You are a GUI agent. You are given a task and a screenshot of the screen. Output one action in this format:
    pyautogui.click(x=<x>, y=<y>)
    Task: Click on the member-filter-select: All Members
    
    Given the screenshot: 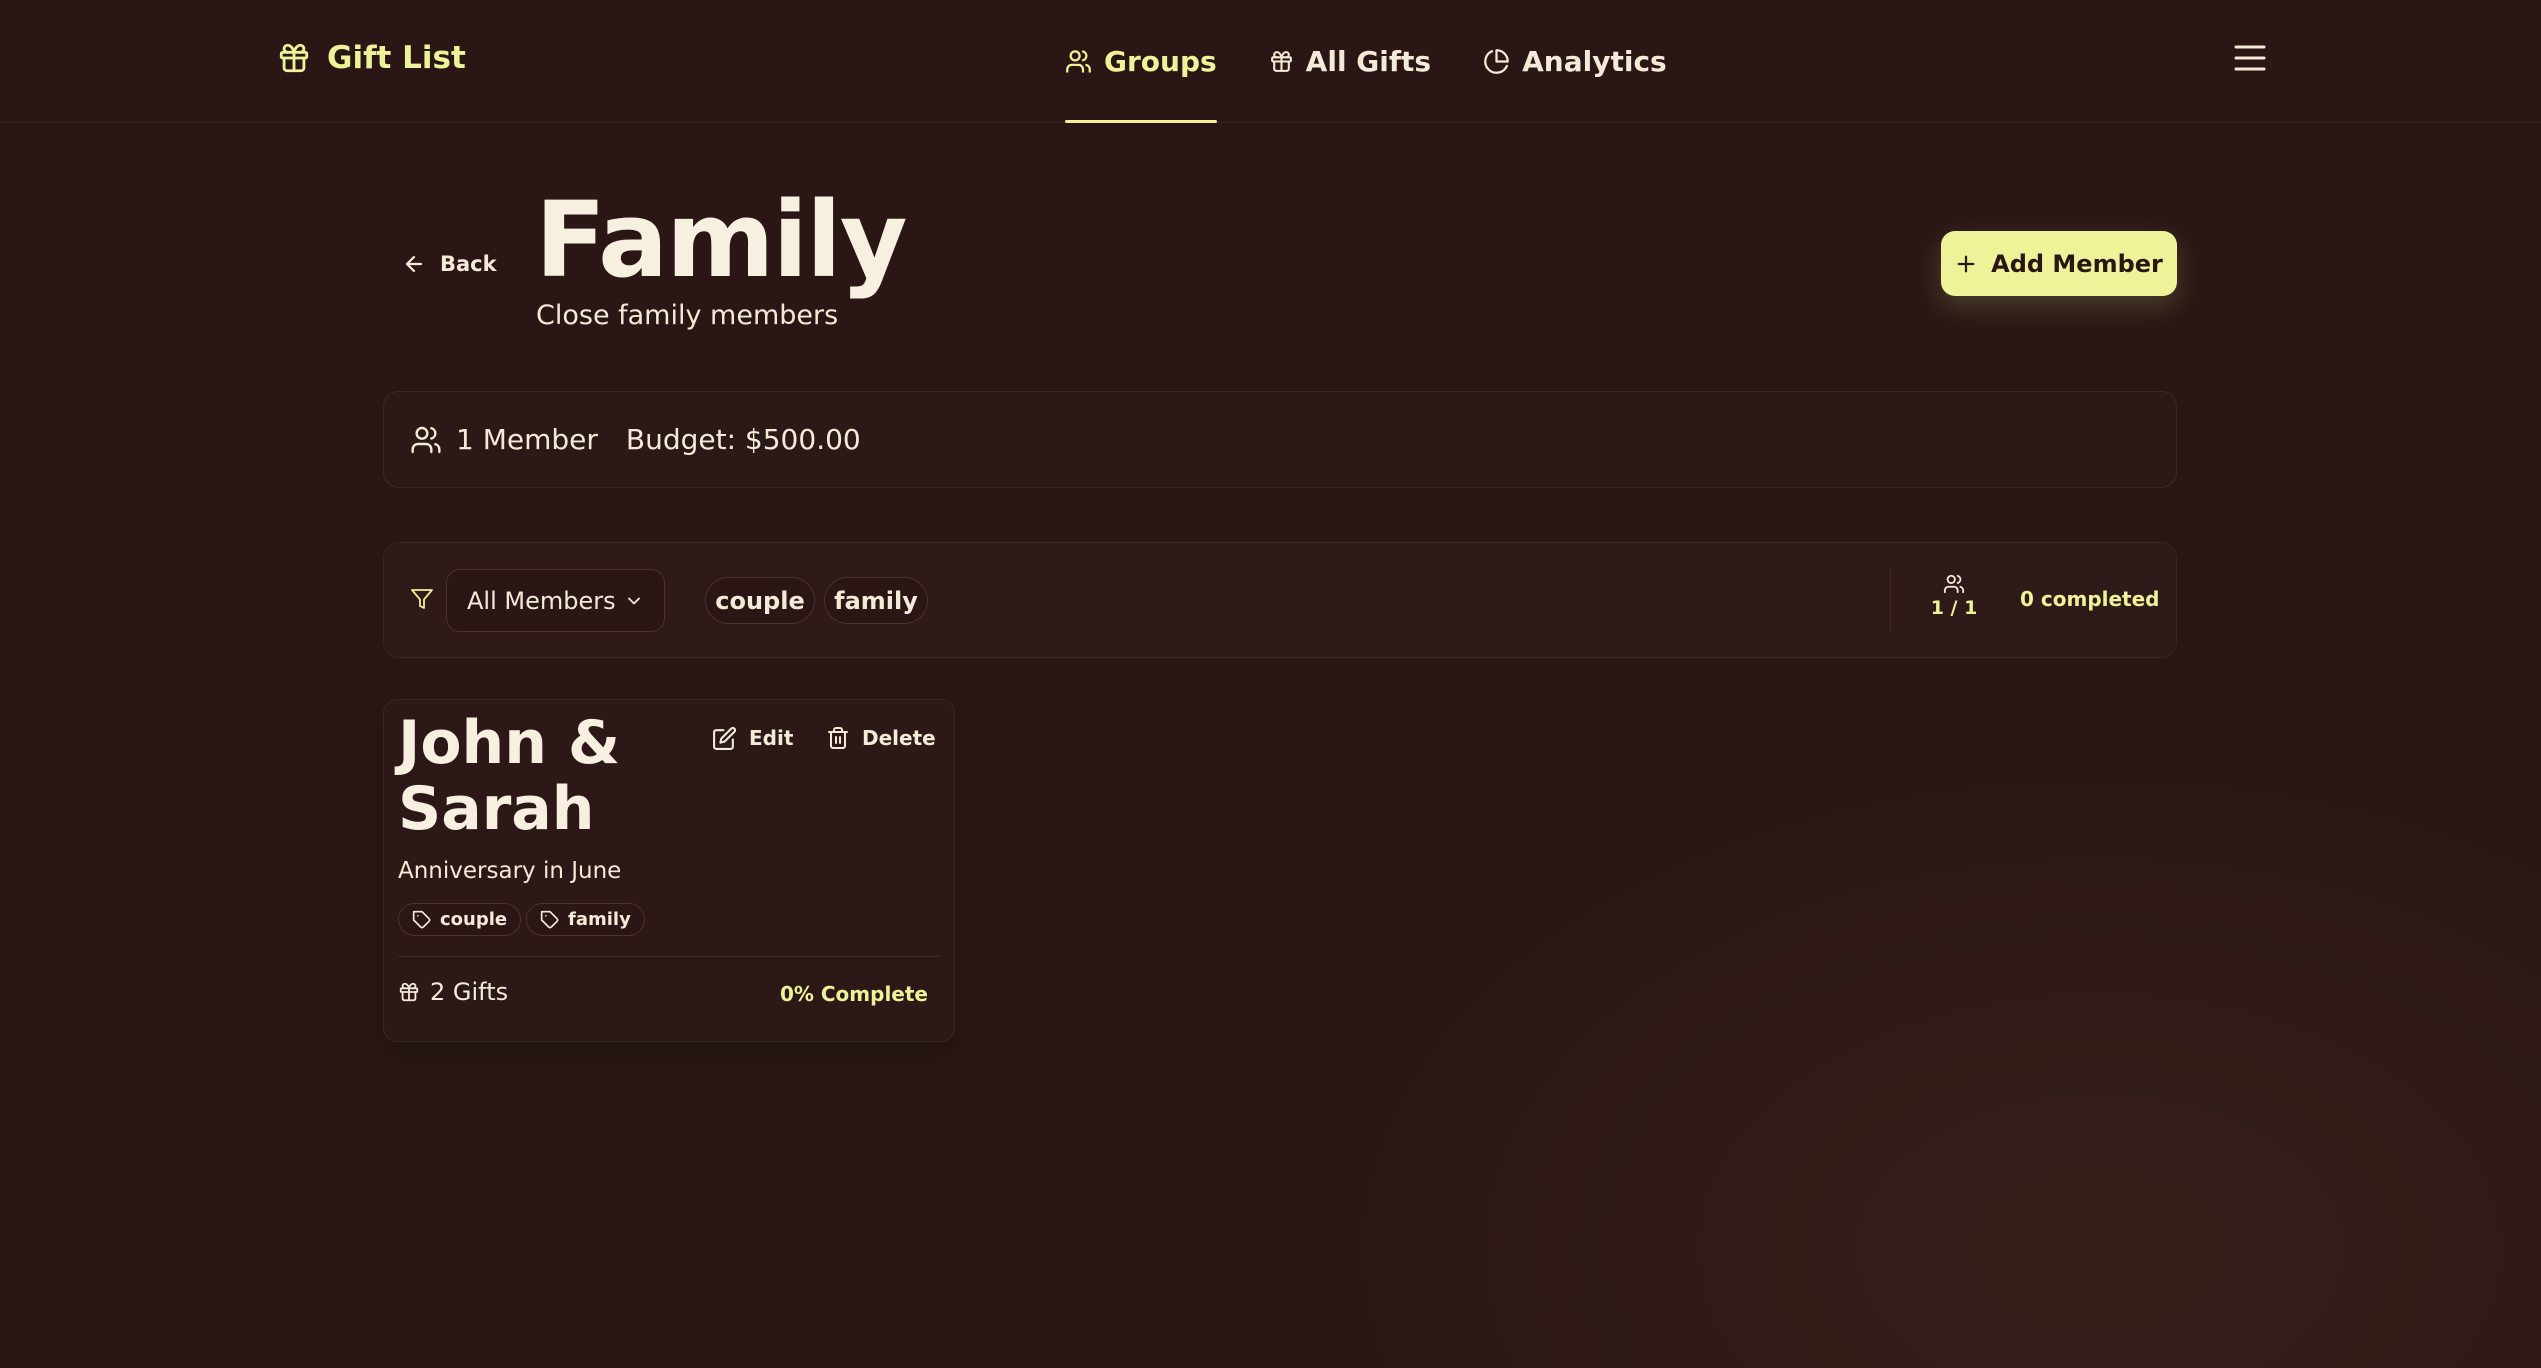 What is the action you would take?
    pyautogui.click(x=555, y=600)
    